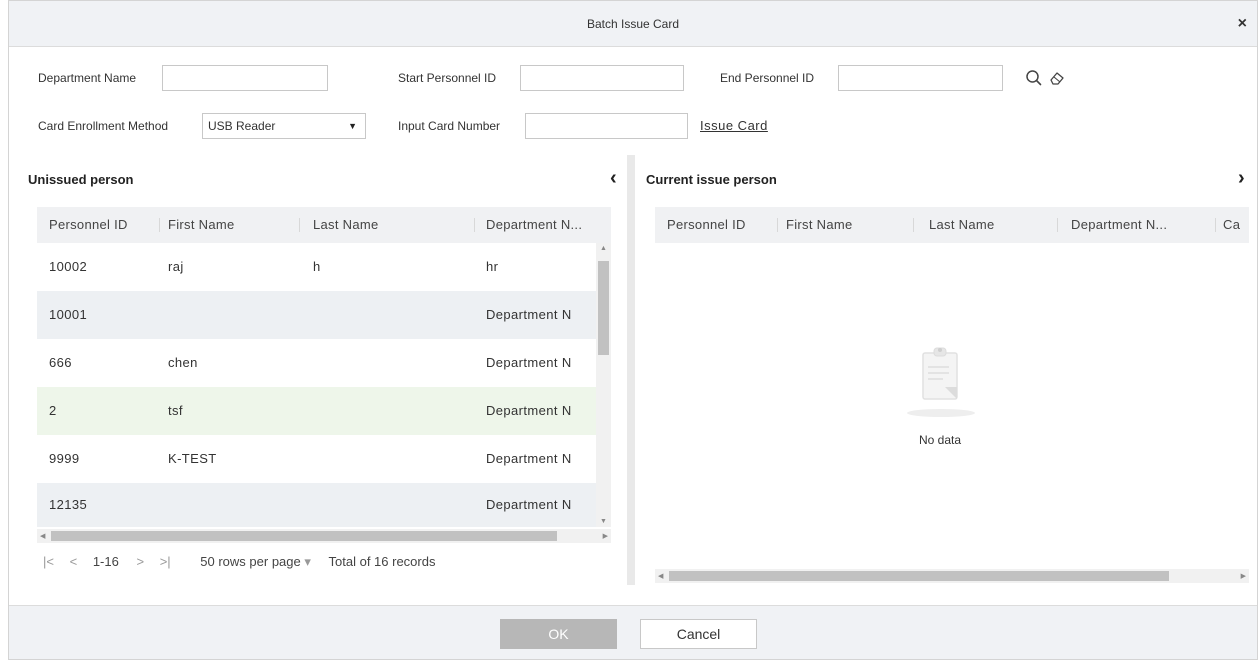 The image size is (1258, 660). I want to click on chevron-right-icon: ›, so click(1241, 178).